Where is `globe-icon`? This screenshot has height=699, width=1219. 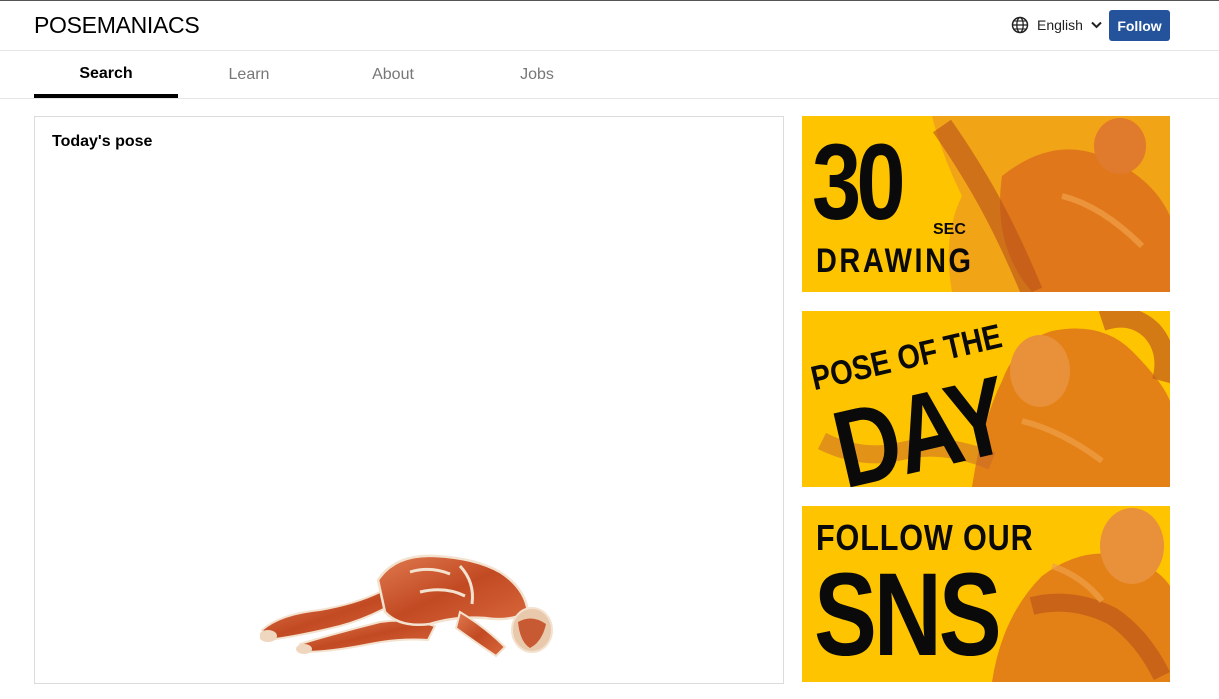
globe-icon is located at coordinates (1020, 25).